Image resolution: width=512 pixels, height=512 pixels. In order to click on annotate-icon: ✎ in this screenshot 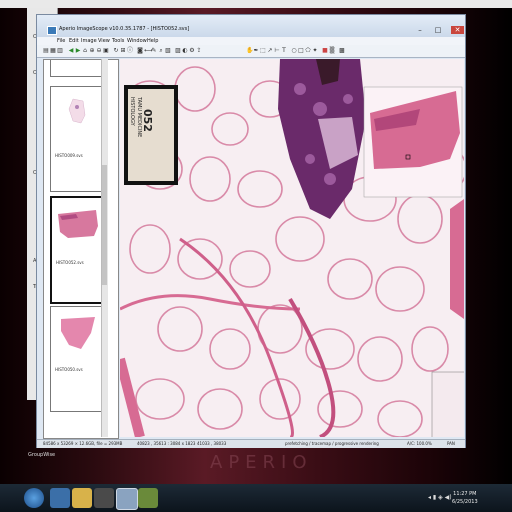, I will do `click(154, 50)`.